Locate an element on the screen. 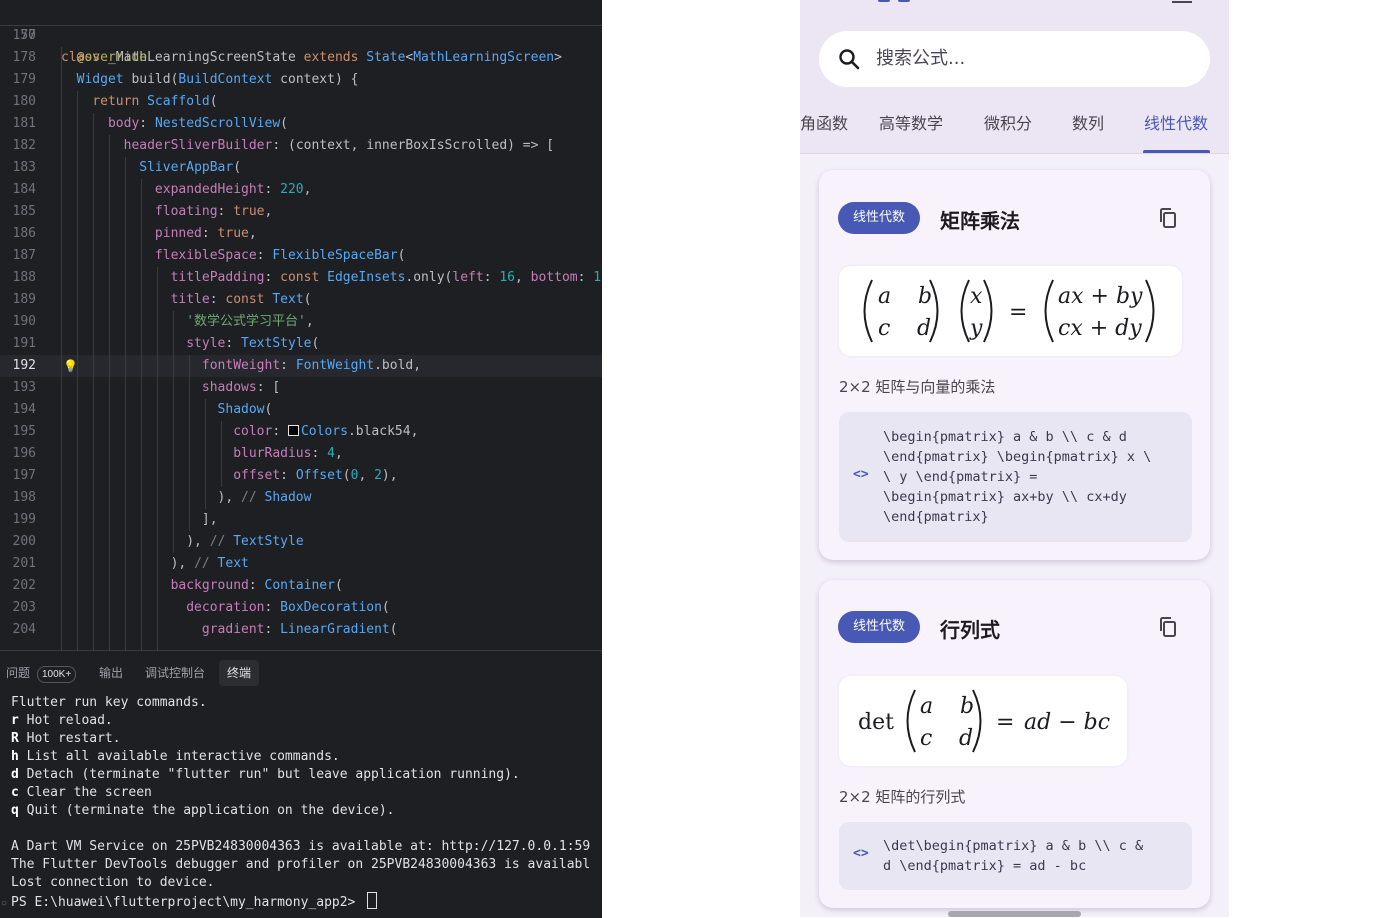 The width and height of the screenshot is (1381, 918). terminal-line: R Hot restart. is located at coordinates (66, 738).